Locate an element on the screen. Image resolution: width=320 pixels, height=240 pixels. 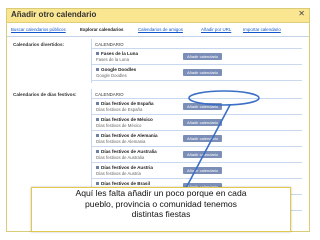
calendar-name: Días festivos de México is located at coordinates (124, 119).